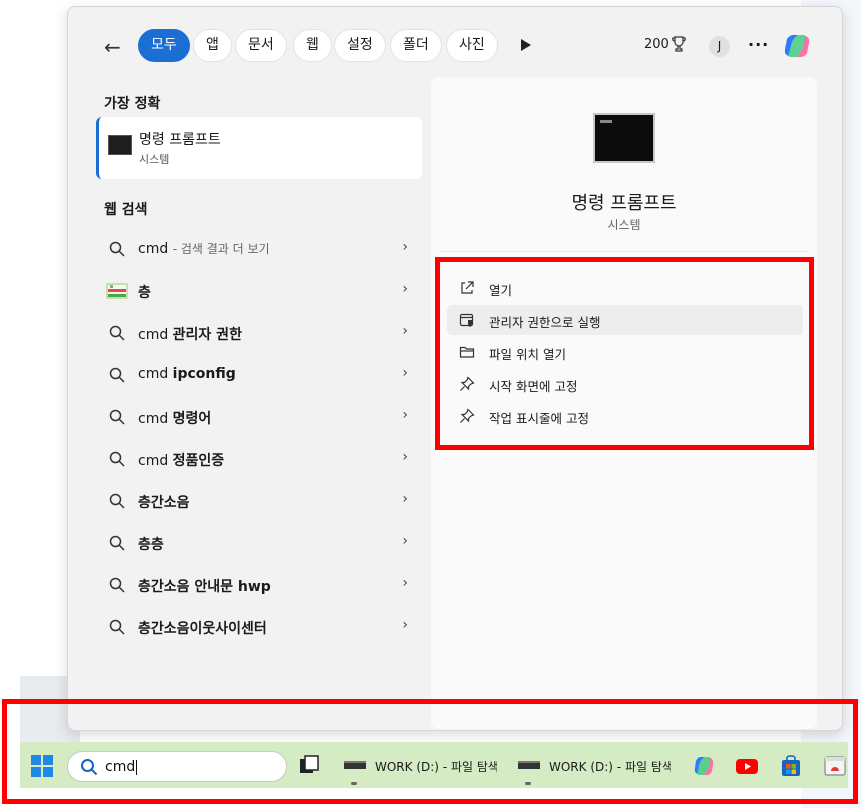 The image size is (861, 808). Describe the element at coordinates (360, 45) in the screenshot. I see `filter-tab-settings: 설정` at that location.